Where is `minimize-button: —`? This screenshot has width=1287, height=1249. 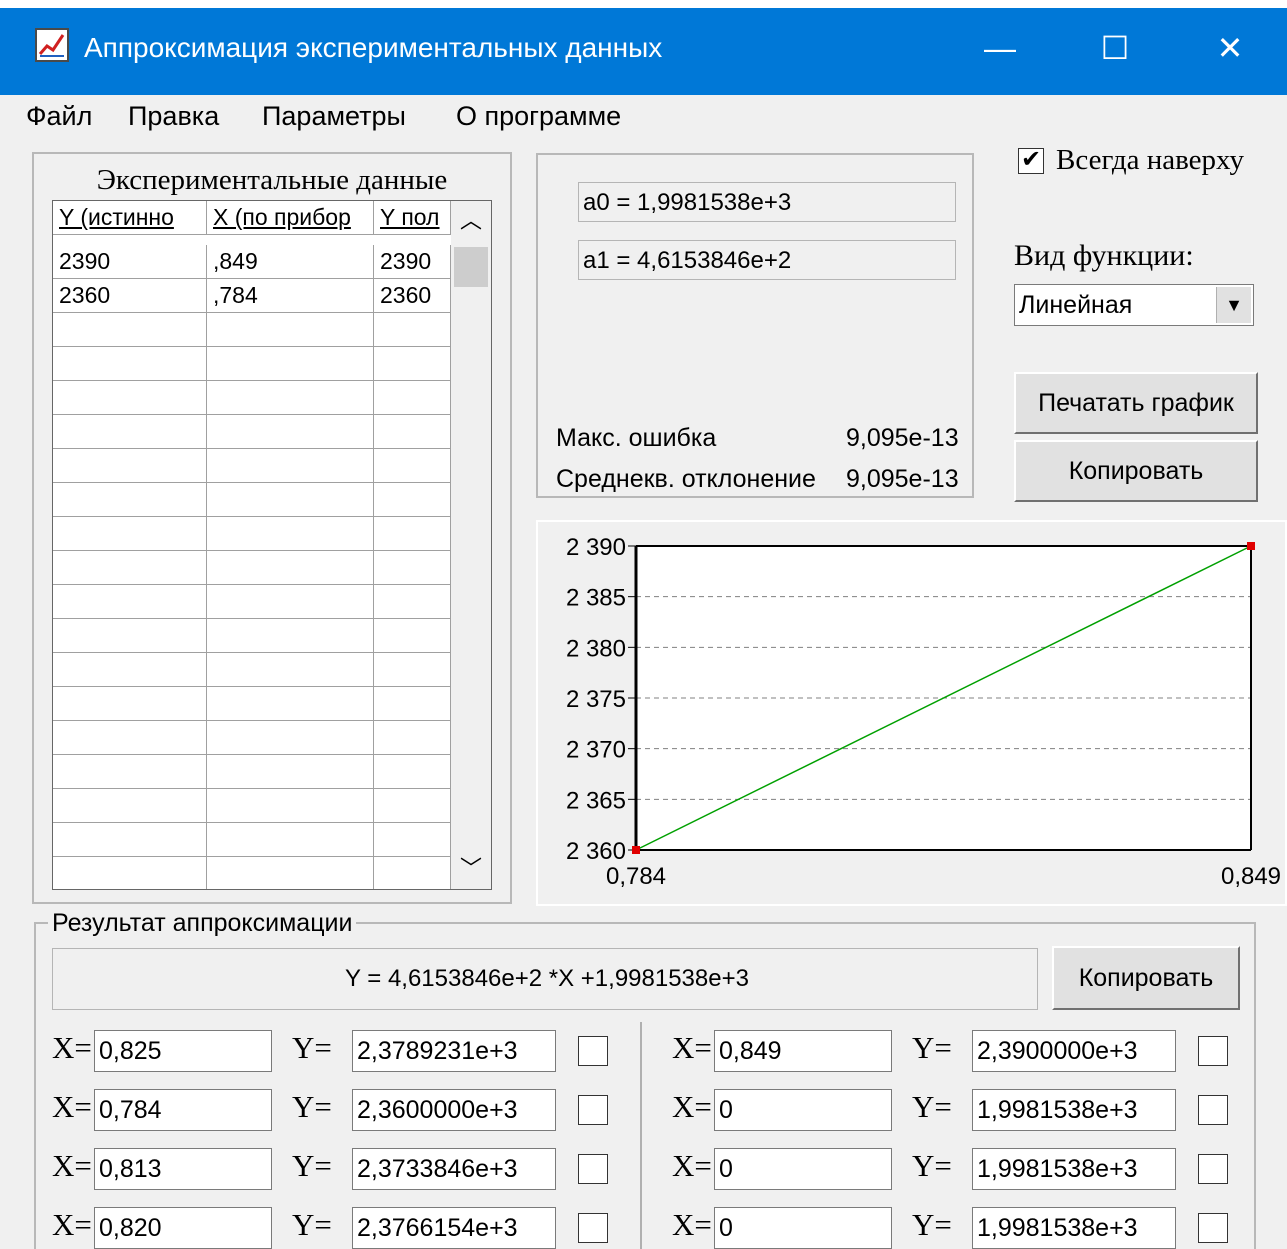 minimize-button: — is located at coordinates (1000, 48).